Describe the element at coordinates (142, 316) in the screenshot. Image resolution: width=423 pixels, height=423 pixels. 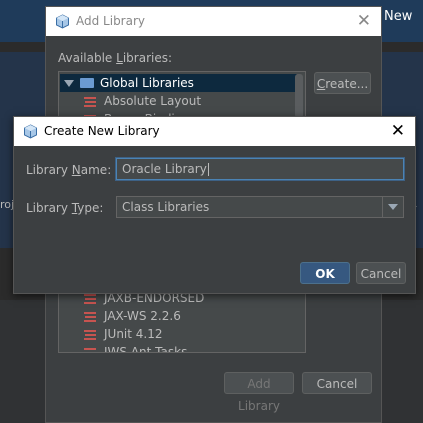
I see `list-item-label: JAX-WS 2.2.6` at that location.